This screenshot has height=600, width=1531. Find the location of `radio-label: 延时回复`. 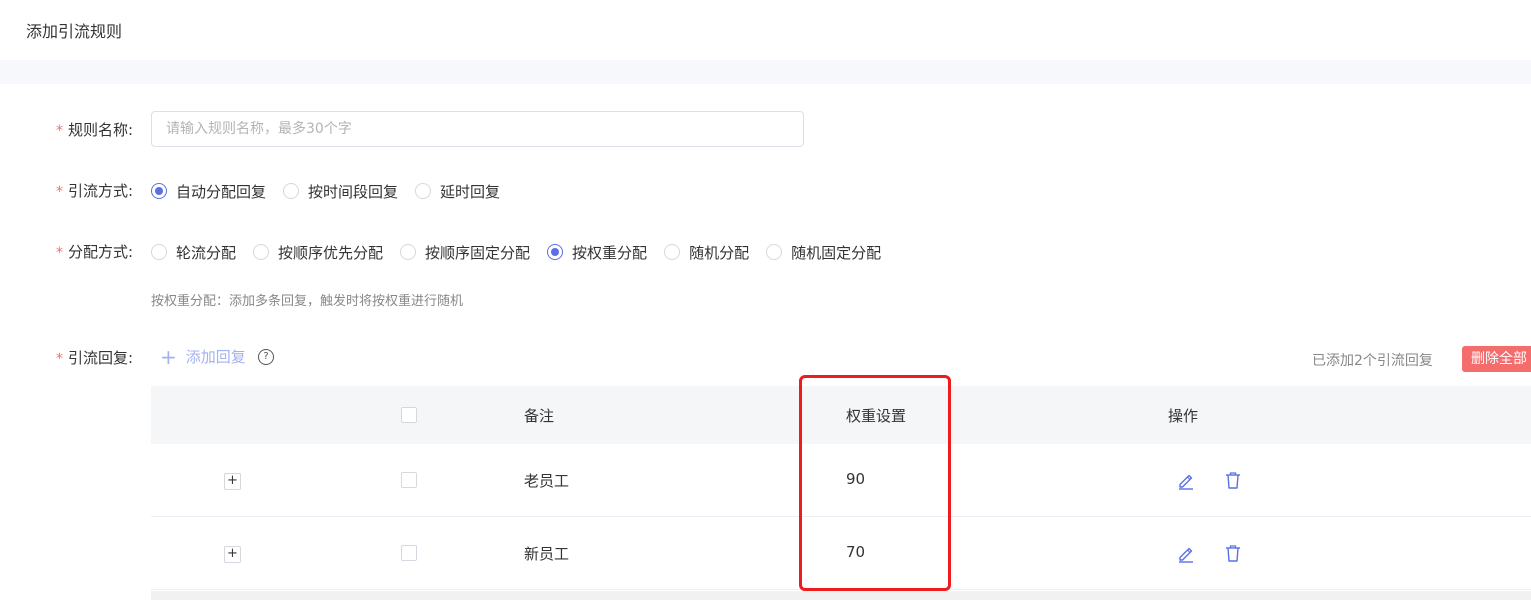

radio-label: 延时回复 is located at coordinates (470, 191).